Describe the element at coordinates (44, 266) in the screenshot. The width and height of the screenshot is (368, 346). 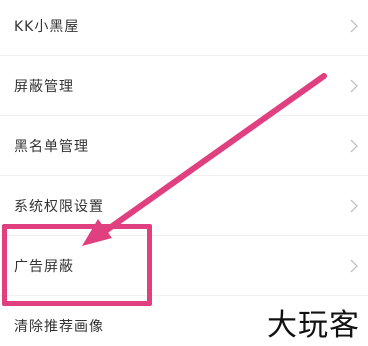
I see `menu-item-label: 广告屏蔽` at that location.